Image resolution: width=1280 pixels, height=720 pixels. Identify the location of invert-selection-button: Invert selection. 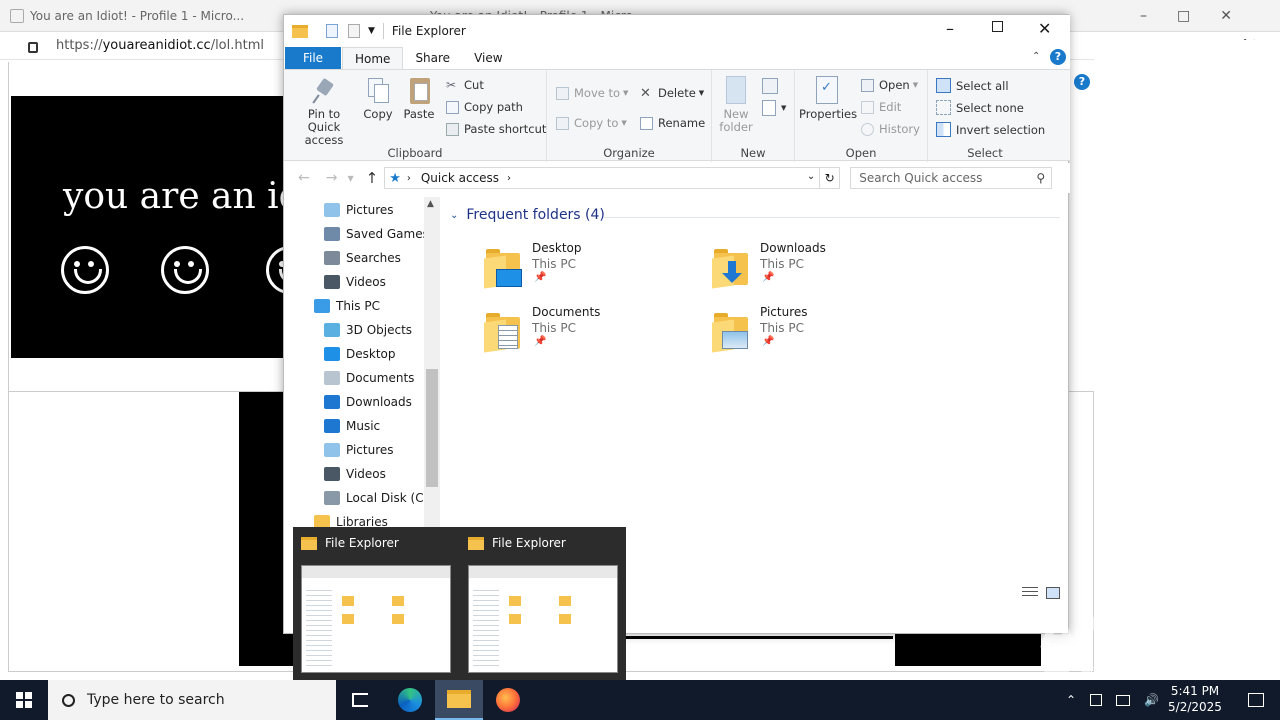
(990, 129).